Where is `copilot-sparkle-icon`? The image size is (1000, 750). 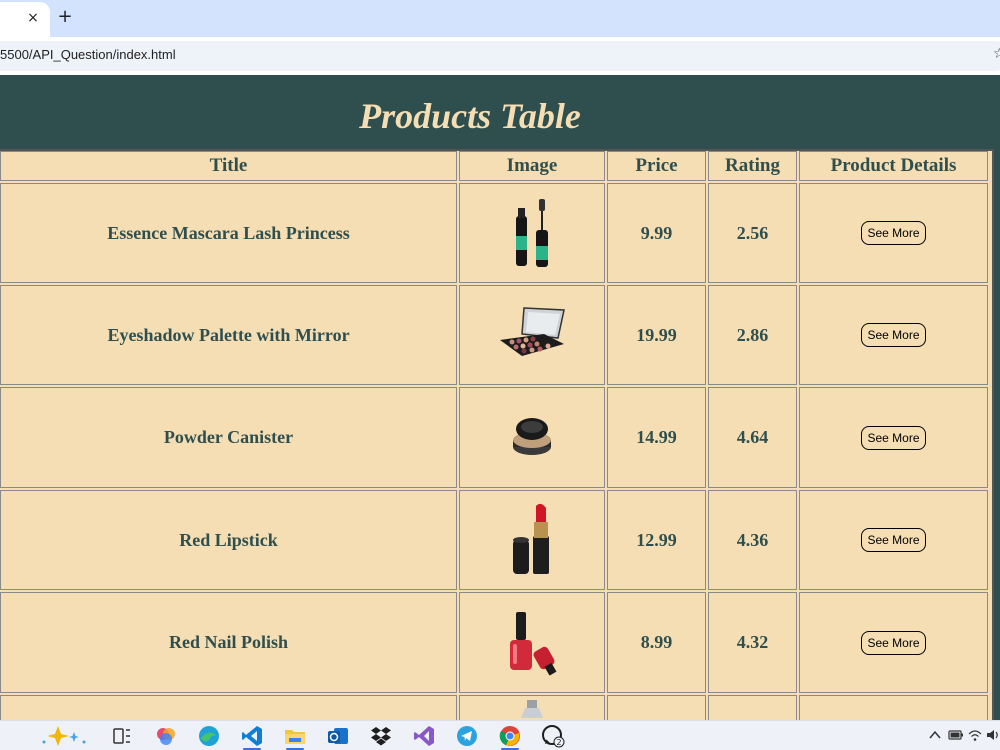
copilot-sparkle-icon is located at coordinates (65, 736).